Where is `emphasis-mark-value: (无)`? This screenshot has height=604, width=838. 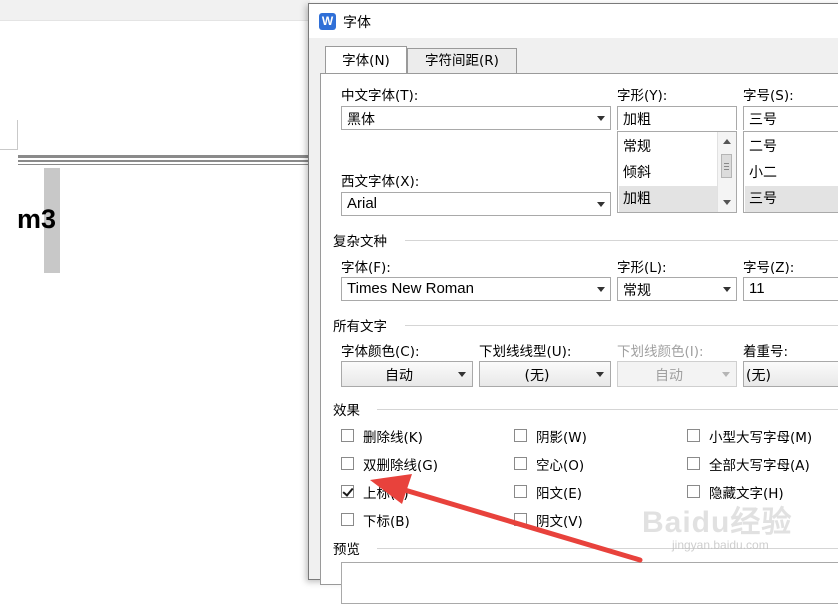
emphasis-mark-value: (无) is located at coordinates (758, 376).